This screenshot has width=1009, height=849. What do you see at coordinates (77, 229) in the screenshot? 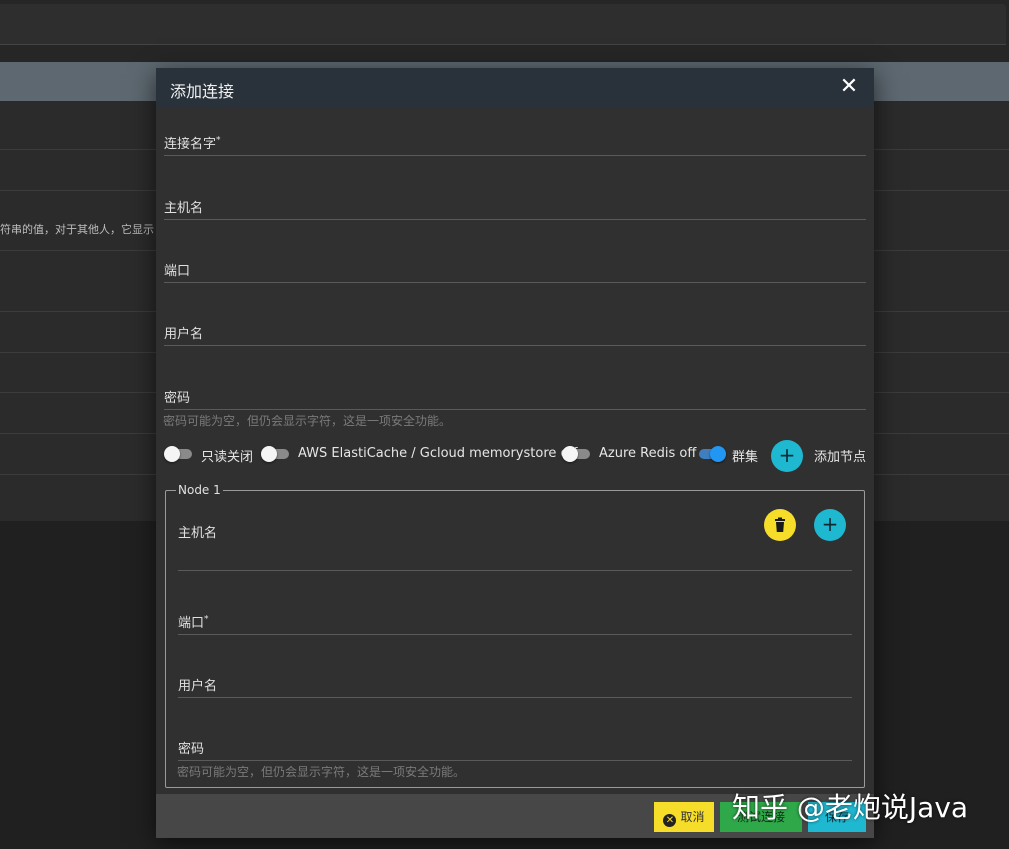
I see `background-hint-text: 符串的值，对于其他人，它显示` at bounding box center [77, 229].